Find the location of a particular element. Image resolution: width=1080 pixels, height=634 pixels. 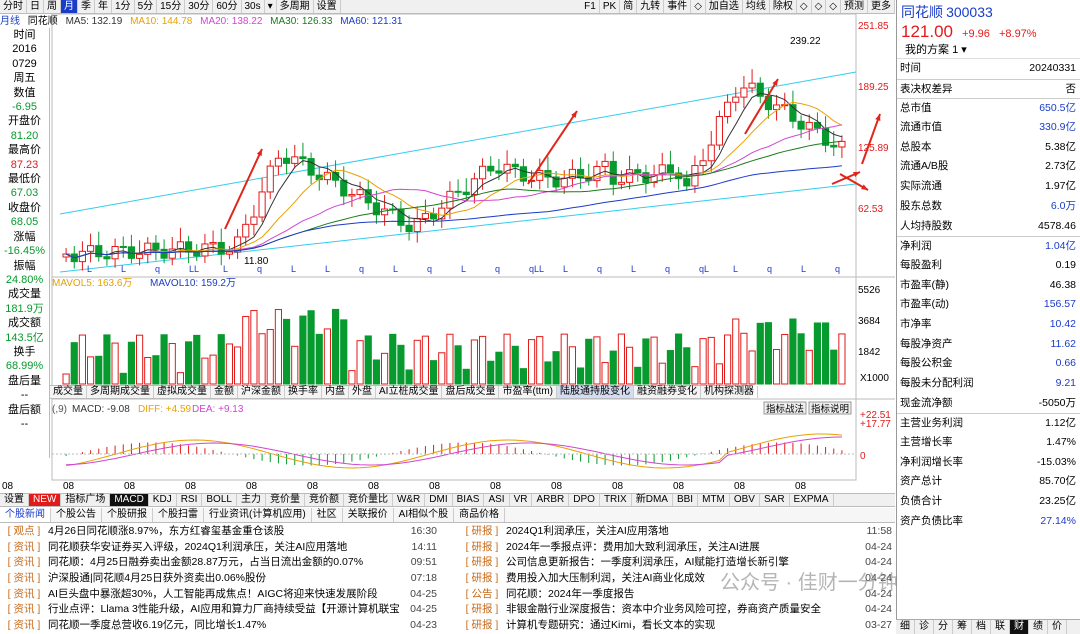

volume-indicator-tab: 成交量 is located at coordinates (68, 392).